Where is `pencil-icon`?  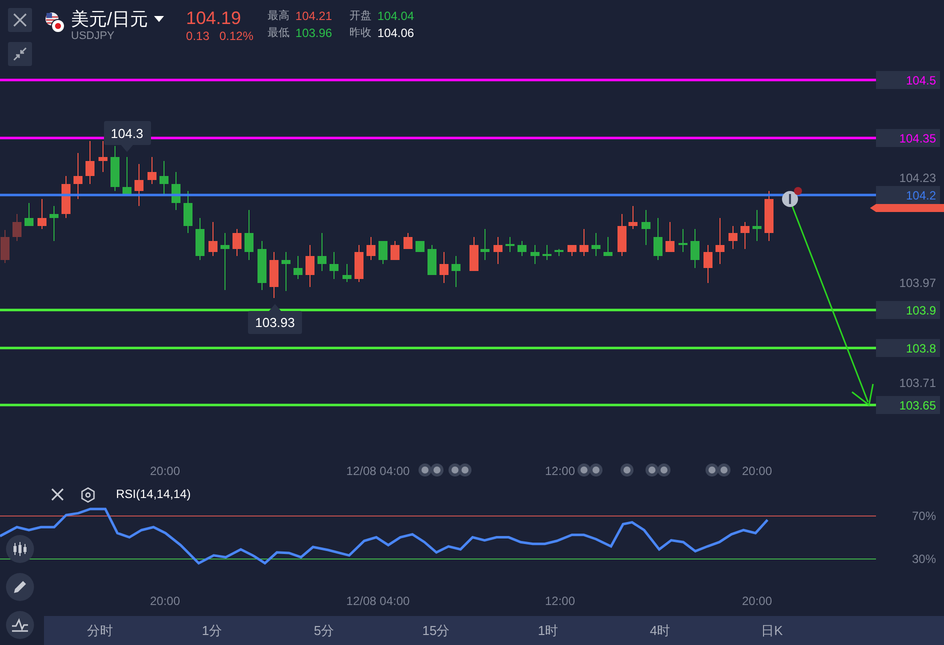
pencil-icon is located at coordinates (20, 587).